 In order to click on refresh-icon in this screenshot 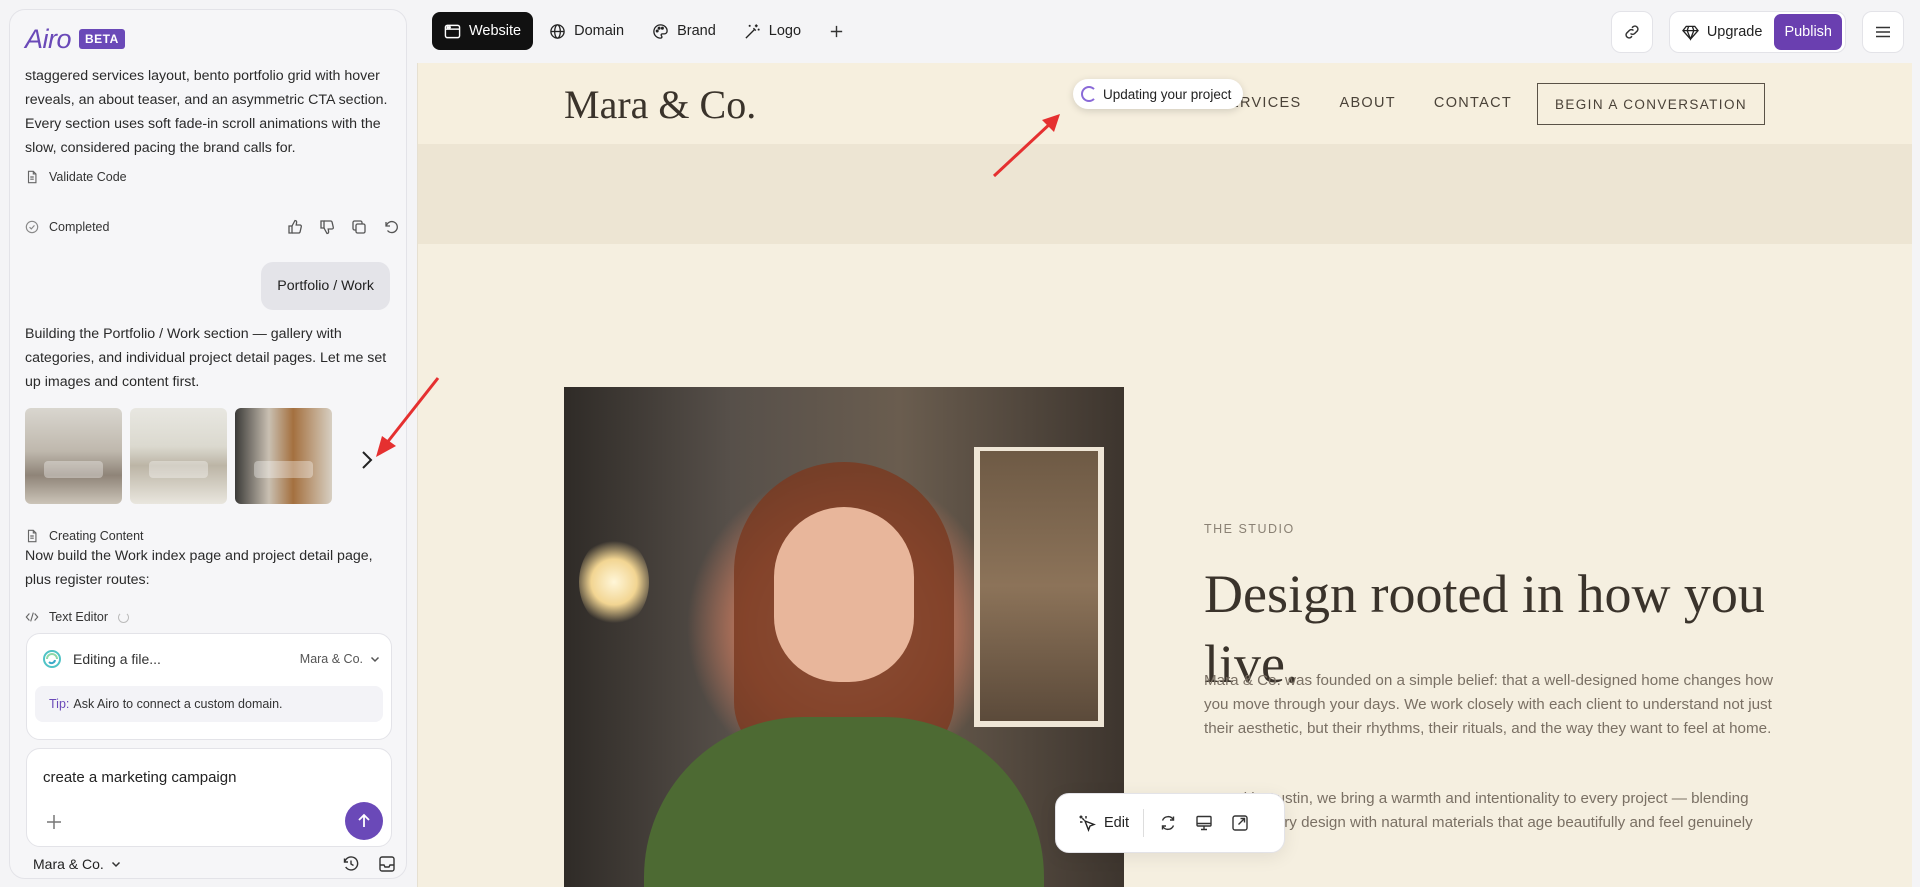, I will do `click(1168, 823)`.